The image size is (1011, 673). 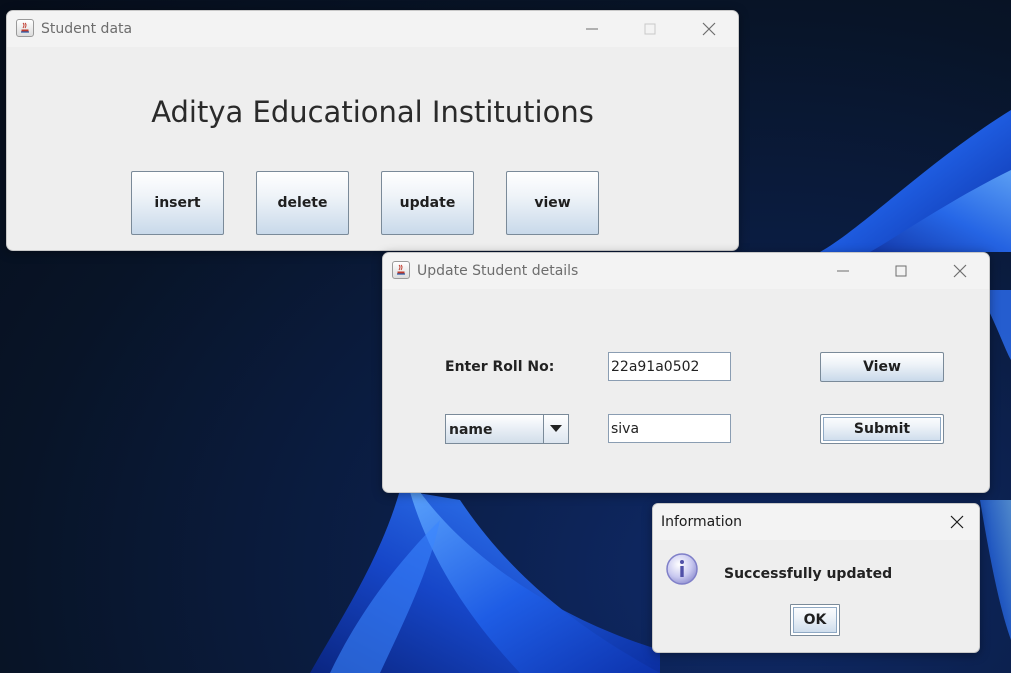 What do you see at coordinates (808, 574) in the screenshot?
I see `dialog-message: Successfully updated` at bounding box center [808, 574].